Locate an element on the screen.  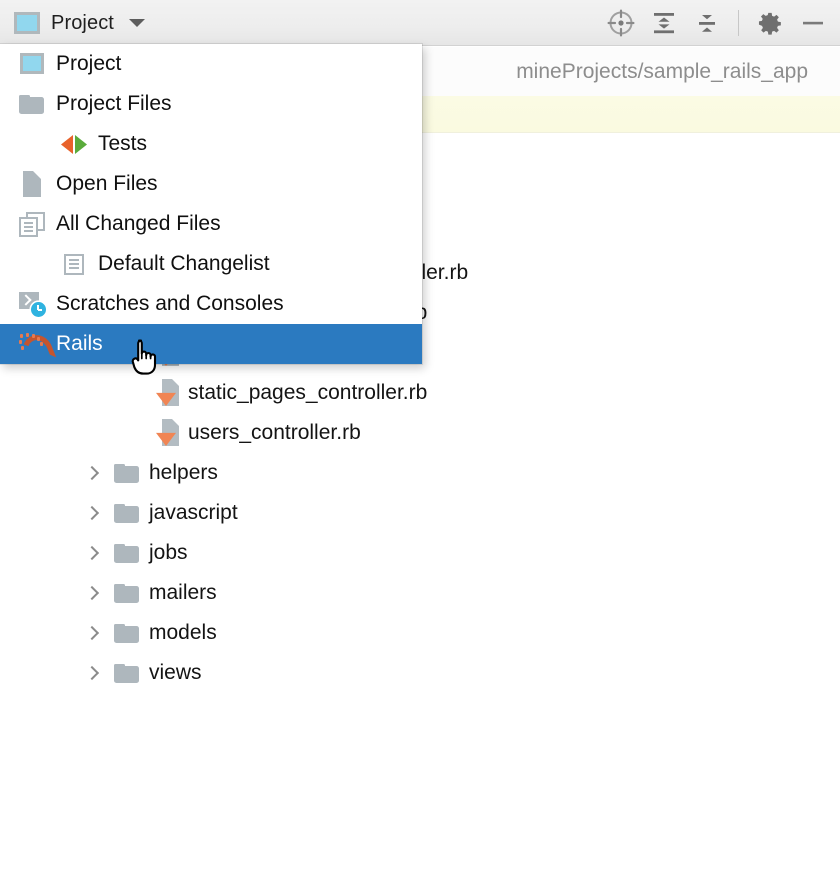
expand-all-icon is located at coordinates (664, 23).